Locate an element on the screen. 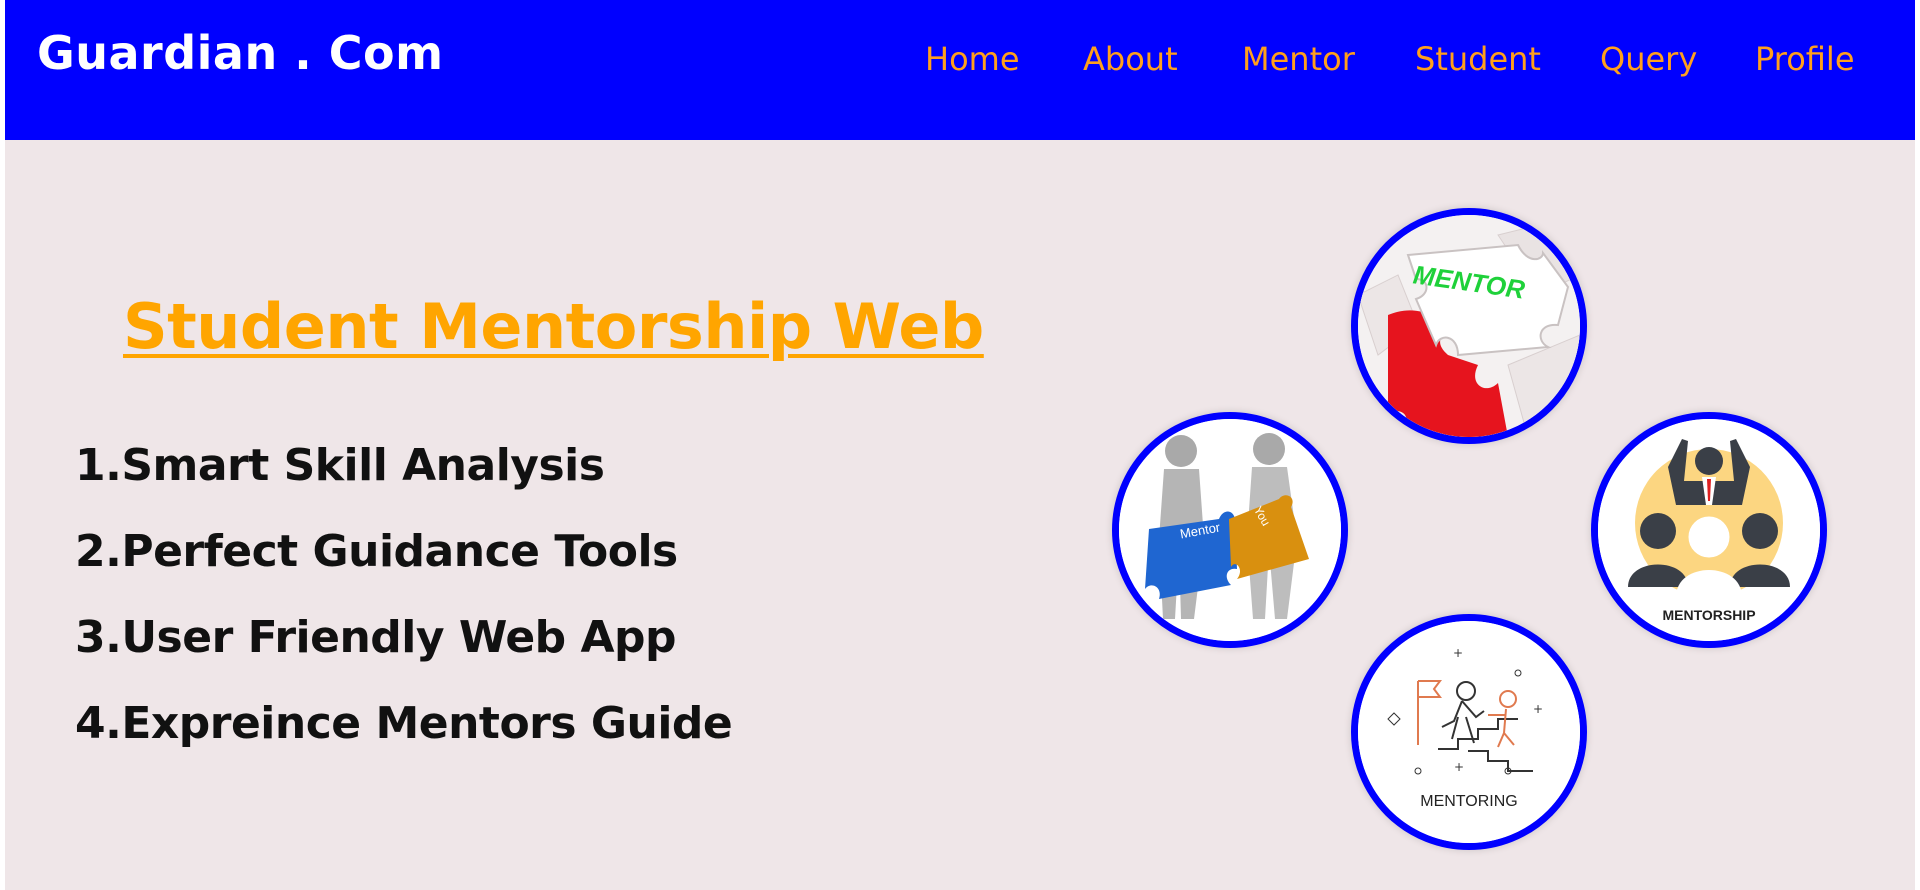  mentor-puzzle-image: MENTOR is located at coordinates (1469, 326).